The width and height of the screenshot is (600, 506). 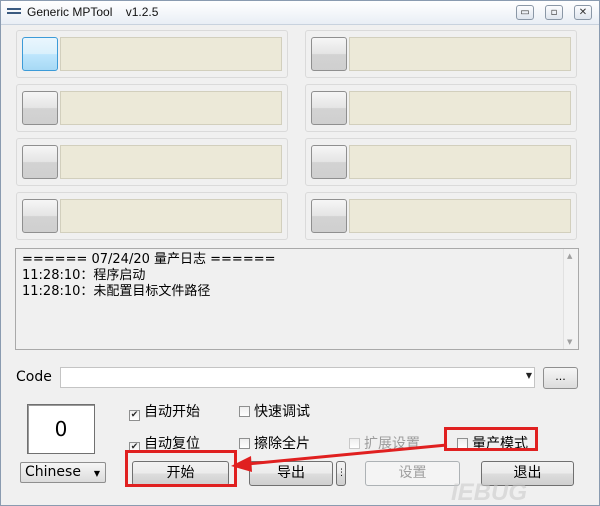 What do you see at coordinates (339, 457) in the screenshot?
I see `annotation-arrow` at bounding box center [339, 457].